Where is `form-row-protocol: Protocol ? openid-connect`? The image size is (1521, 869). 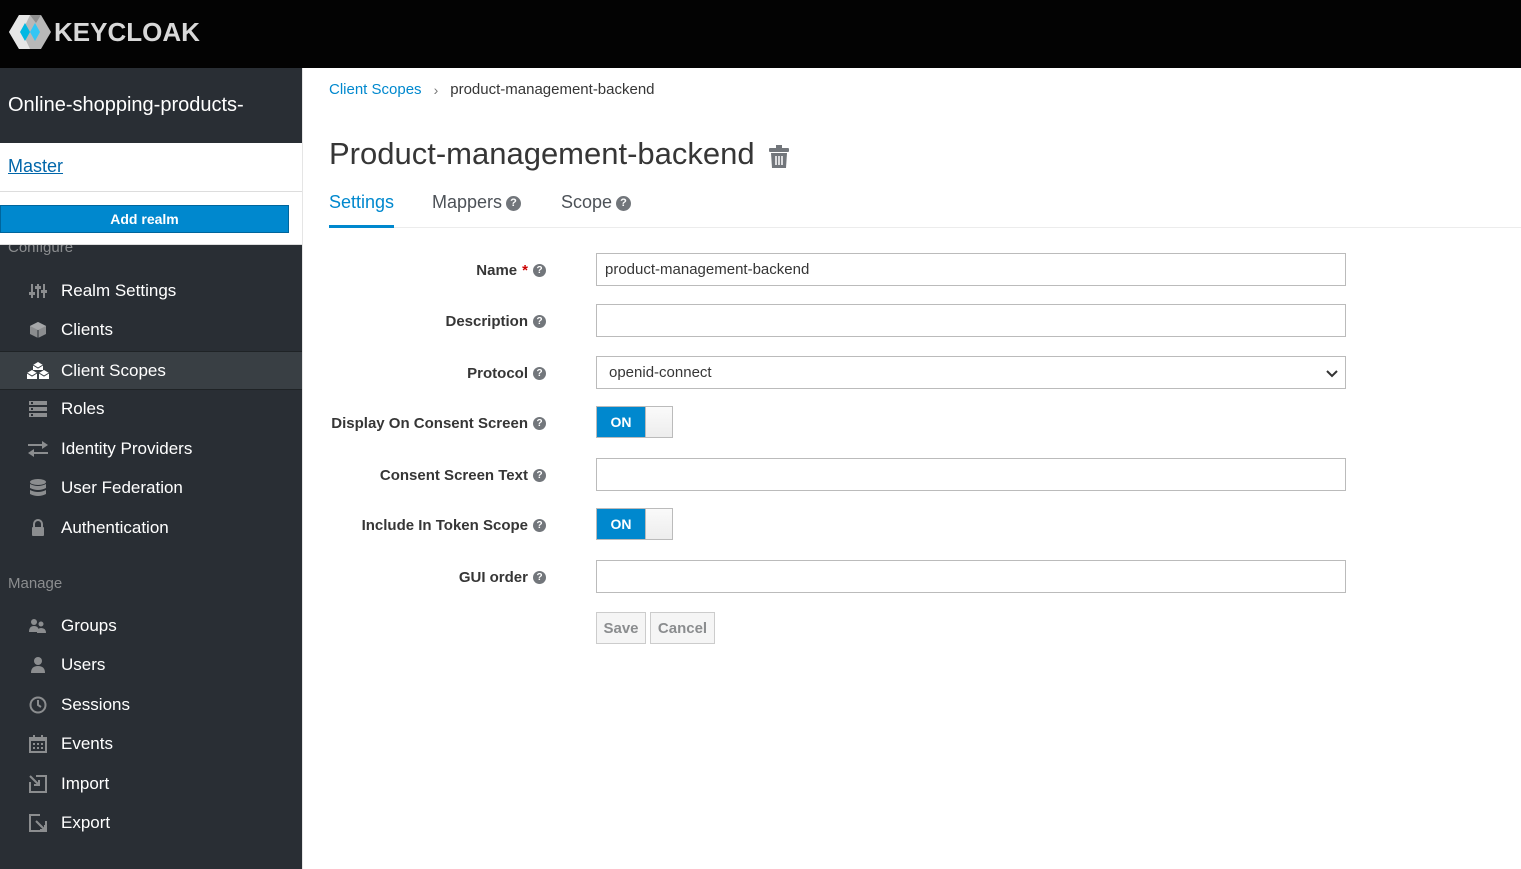 form-row-protocol: Protocol ? openid-connect is located at coordinates (912, 373).